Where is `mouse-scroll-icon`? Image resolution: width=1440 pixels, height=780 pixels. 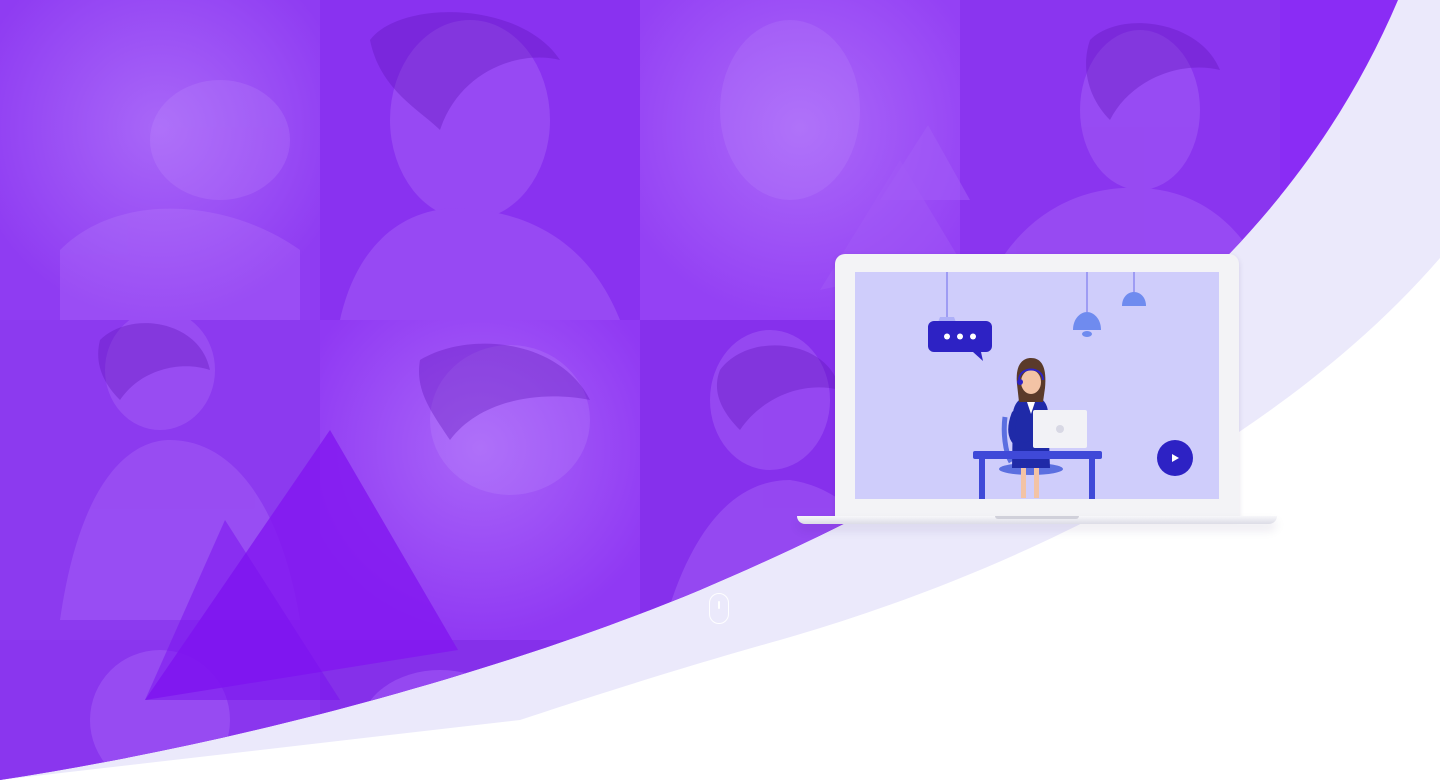 mouse-scroll-icon is located at coordinates (719, 608).